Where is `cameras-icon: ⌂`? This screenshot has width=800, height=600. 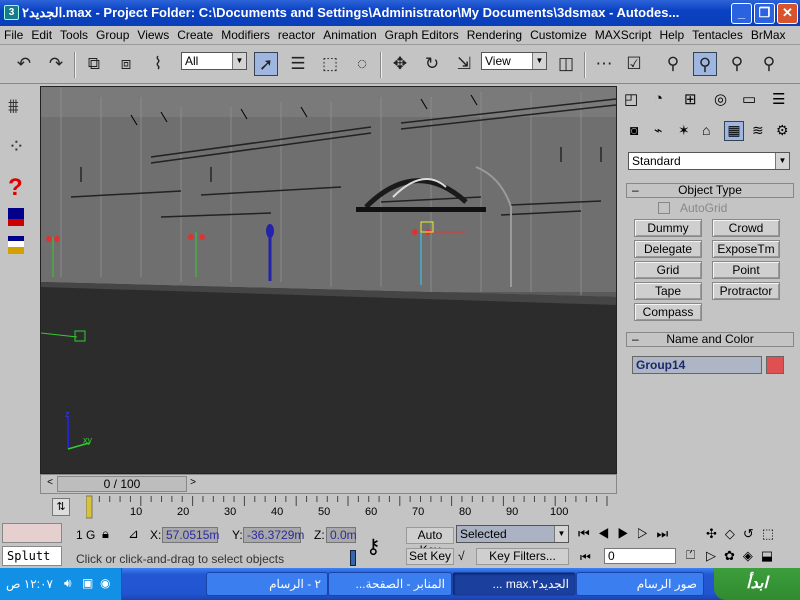 cameras-icon: ⌂ is located at coordinates (706, 130).